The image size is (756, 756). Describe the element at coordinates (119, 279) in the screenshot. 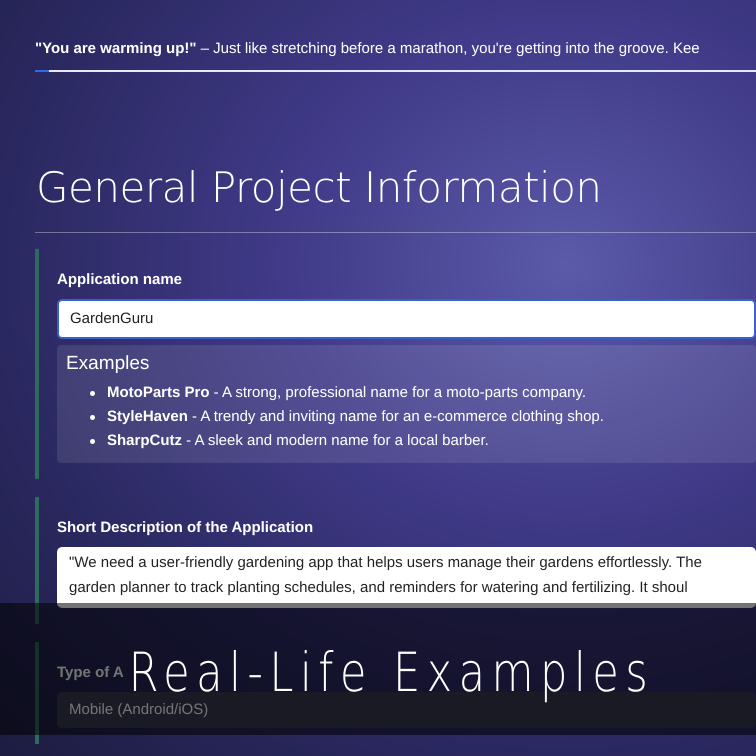

I see `field-label: Application name` at that location.